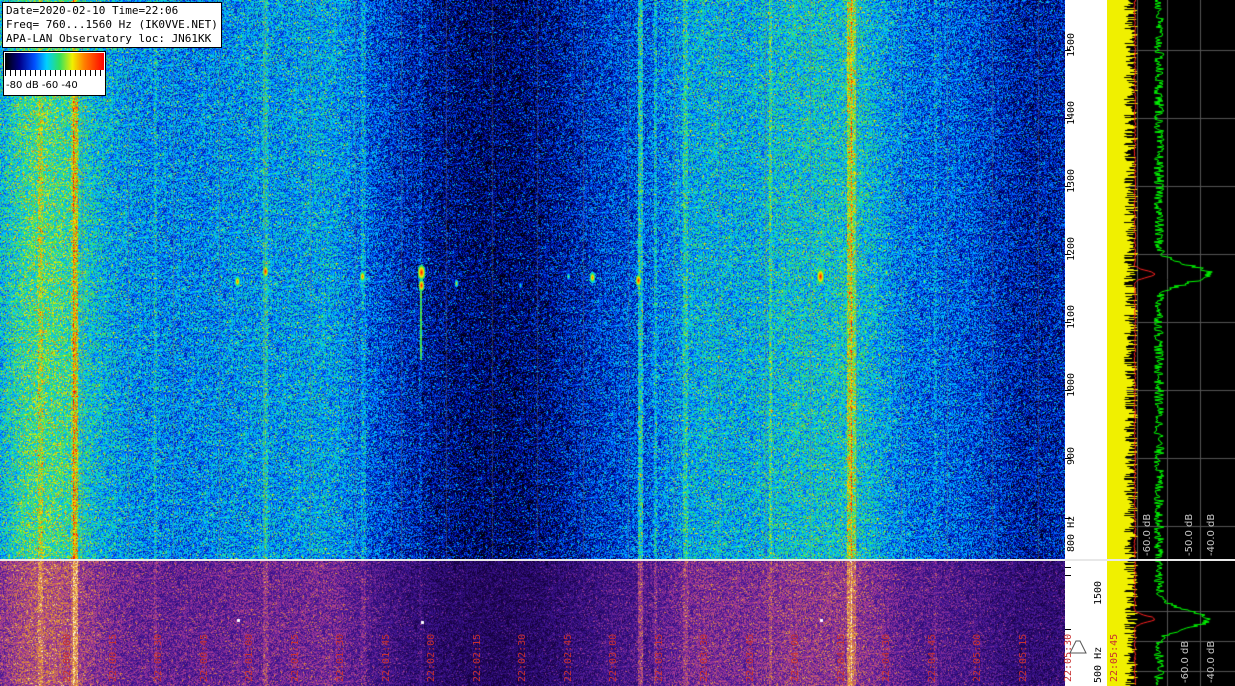 This screenshot has width=1235, height=686. I want to click on time-label: 22:00:30, so click(158, 657).